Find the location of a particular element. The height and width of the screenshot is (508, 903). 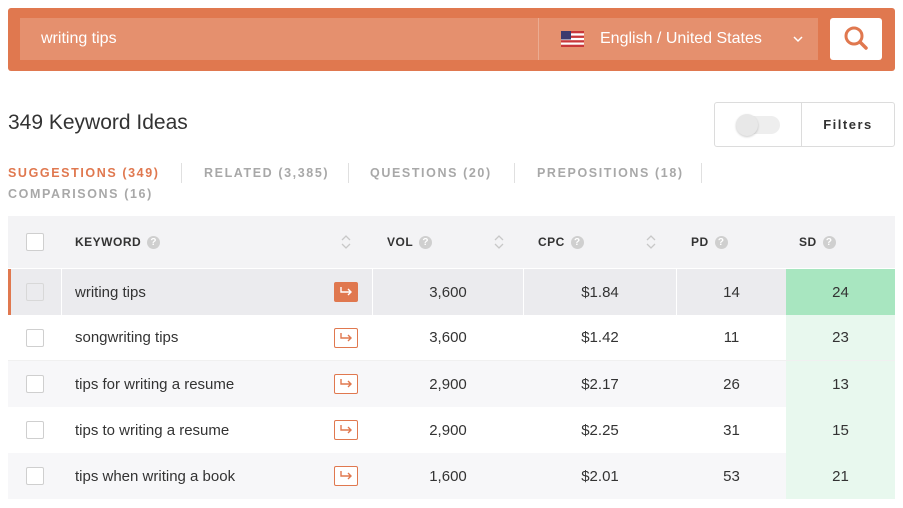

controls-box: Filters is located at coordinates (804, 124).